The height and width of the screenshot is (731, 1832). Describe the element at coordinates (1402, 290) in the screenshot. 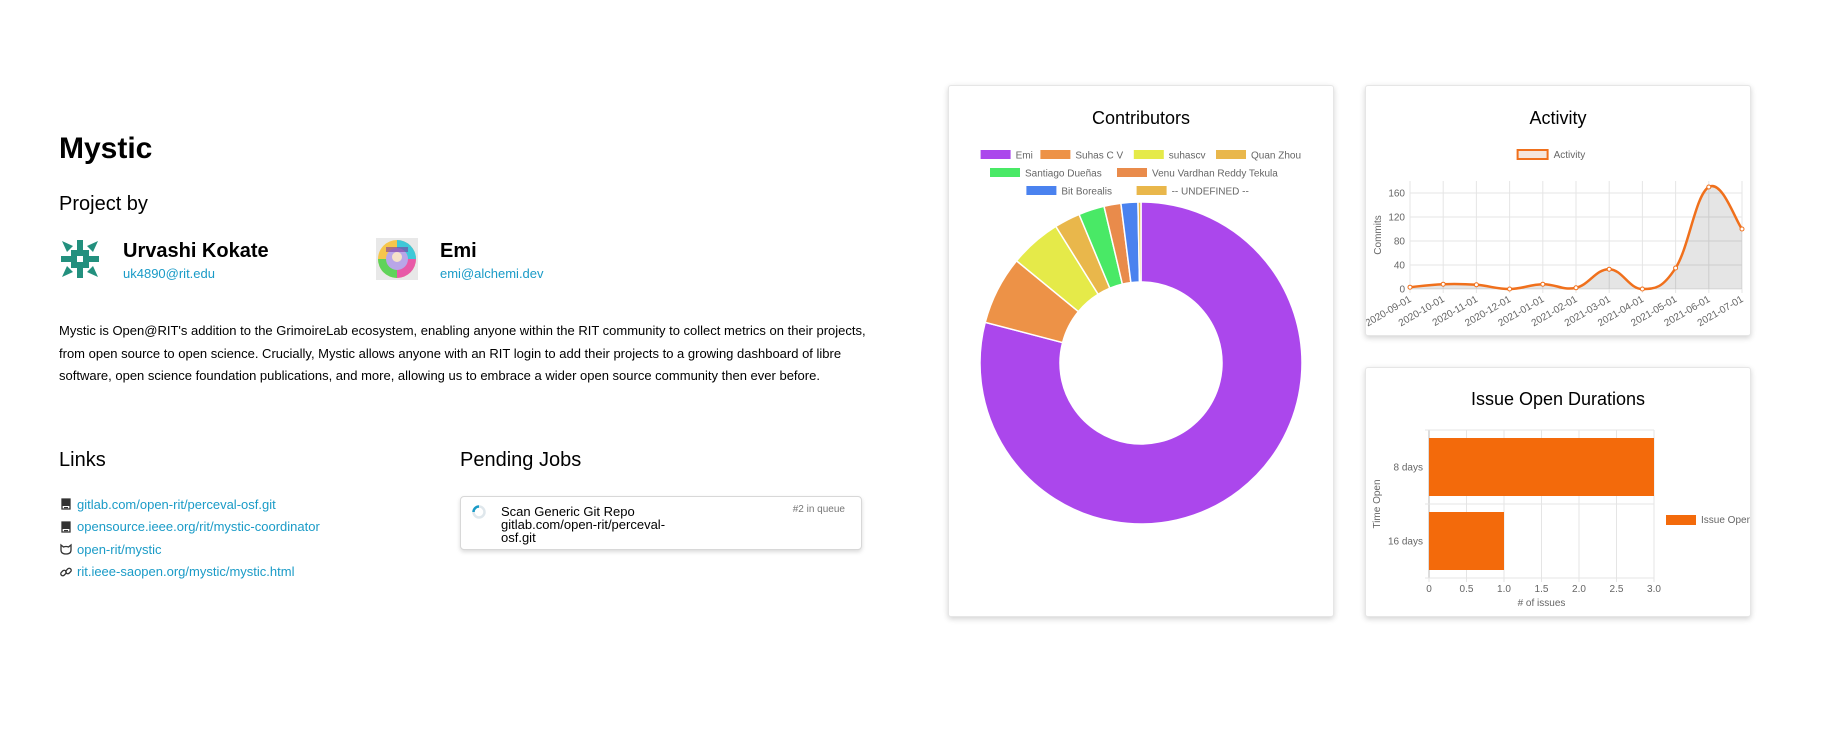

I see `y-tick-label: 0` at that location.